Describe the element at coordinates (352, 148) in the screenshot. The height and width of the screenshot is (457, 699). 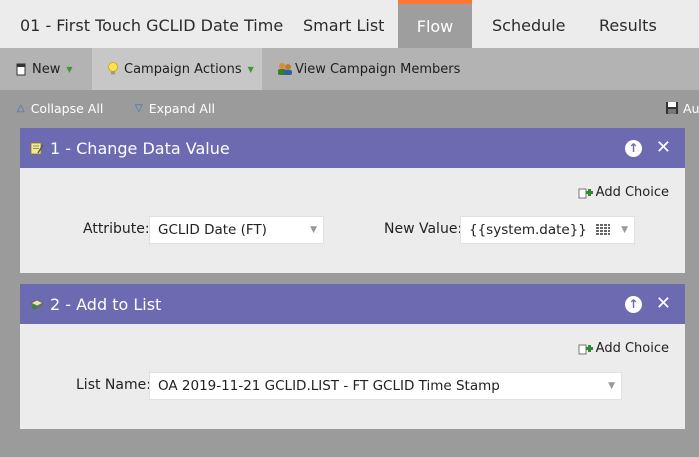
I see `flow-step-1-header: 1 - Change Data Value ↑ ✕` at that location.